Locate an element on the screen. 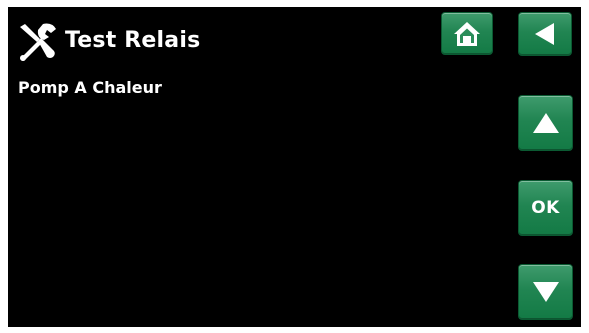 The image size is (589, 333). back-button is located at coordinates (545, 34).